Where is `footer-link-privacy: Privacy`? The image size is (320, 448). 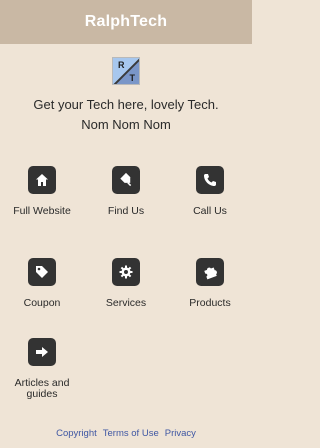 footer-link-privacy: Privacy is located at coordinates (180, 433).